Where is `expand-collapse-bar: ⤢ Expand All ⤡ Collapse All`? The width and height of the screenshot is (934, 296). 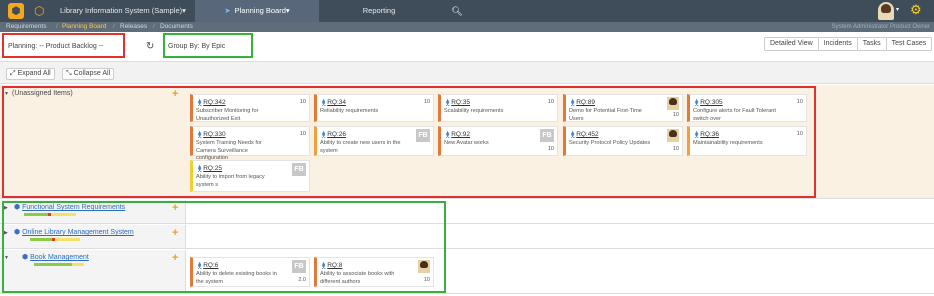 expand-collapse-bar: ⤢ Expand All ⤡ Collapse All is located at coordinates (467, 73).